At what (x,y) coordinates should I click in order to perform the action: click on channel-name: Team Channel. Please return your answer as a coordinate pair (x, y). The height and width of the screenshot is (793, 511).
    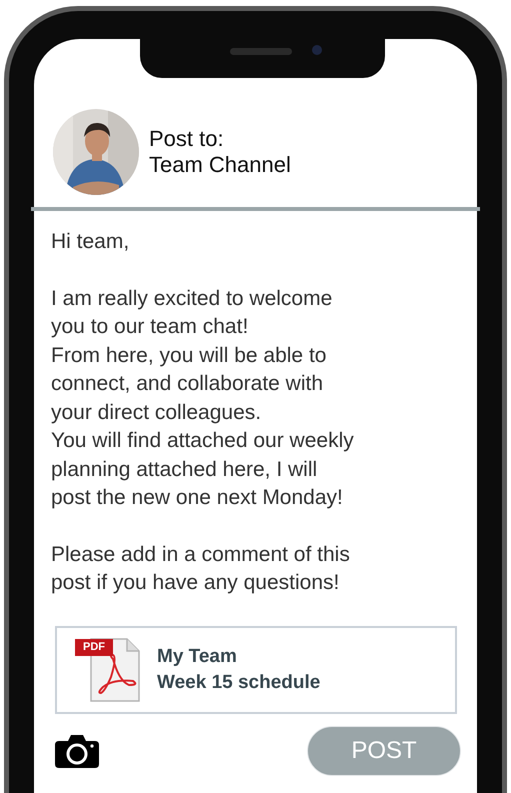
    Looking at the image, I should click on (220, 165).